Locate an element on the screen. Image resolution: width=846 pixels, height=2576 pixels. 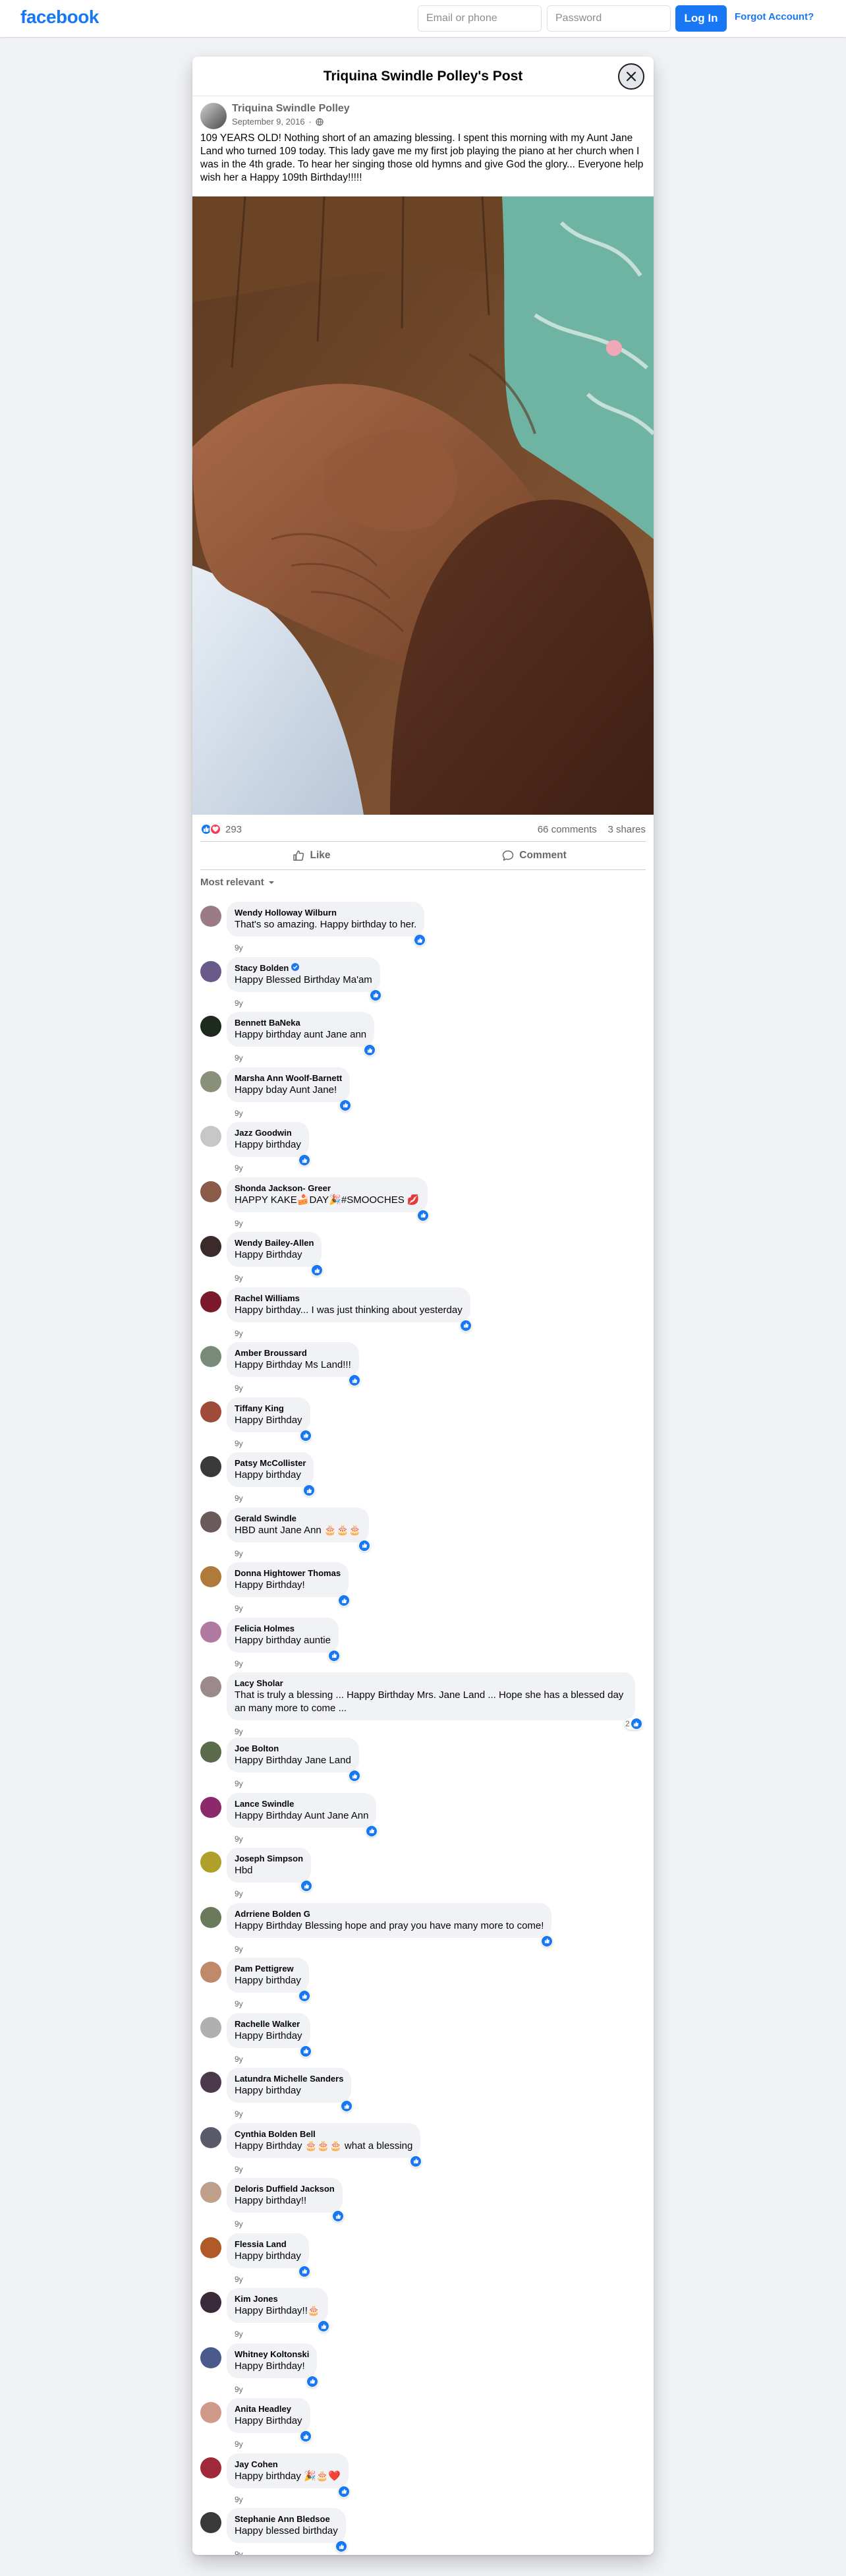
commenter-name: Joe Bolton is located at coordinates (293, 1748).